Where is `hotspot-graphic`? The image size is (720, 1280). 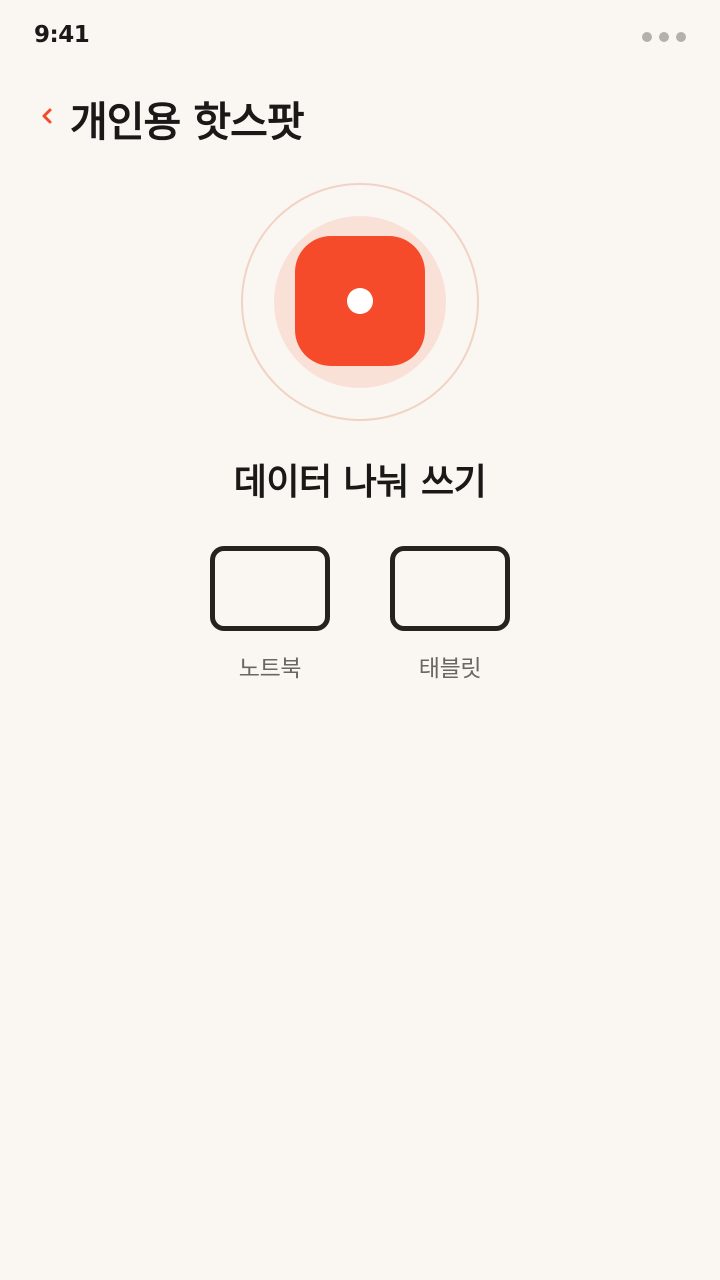 hotspot-graphic is located at coordinates (360, 302).